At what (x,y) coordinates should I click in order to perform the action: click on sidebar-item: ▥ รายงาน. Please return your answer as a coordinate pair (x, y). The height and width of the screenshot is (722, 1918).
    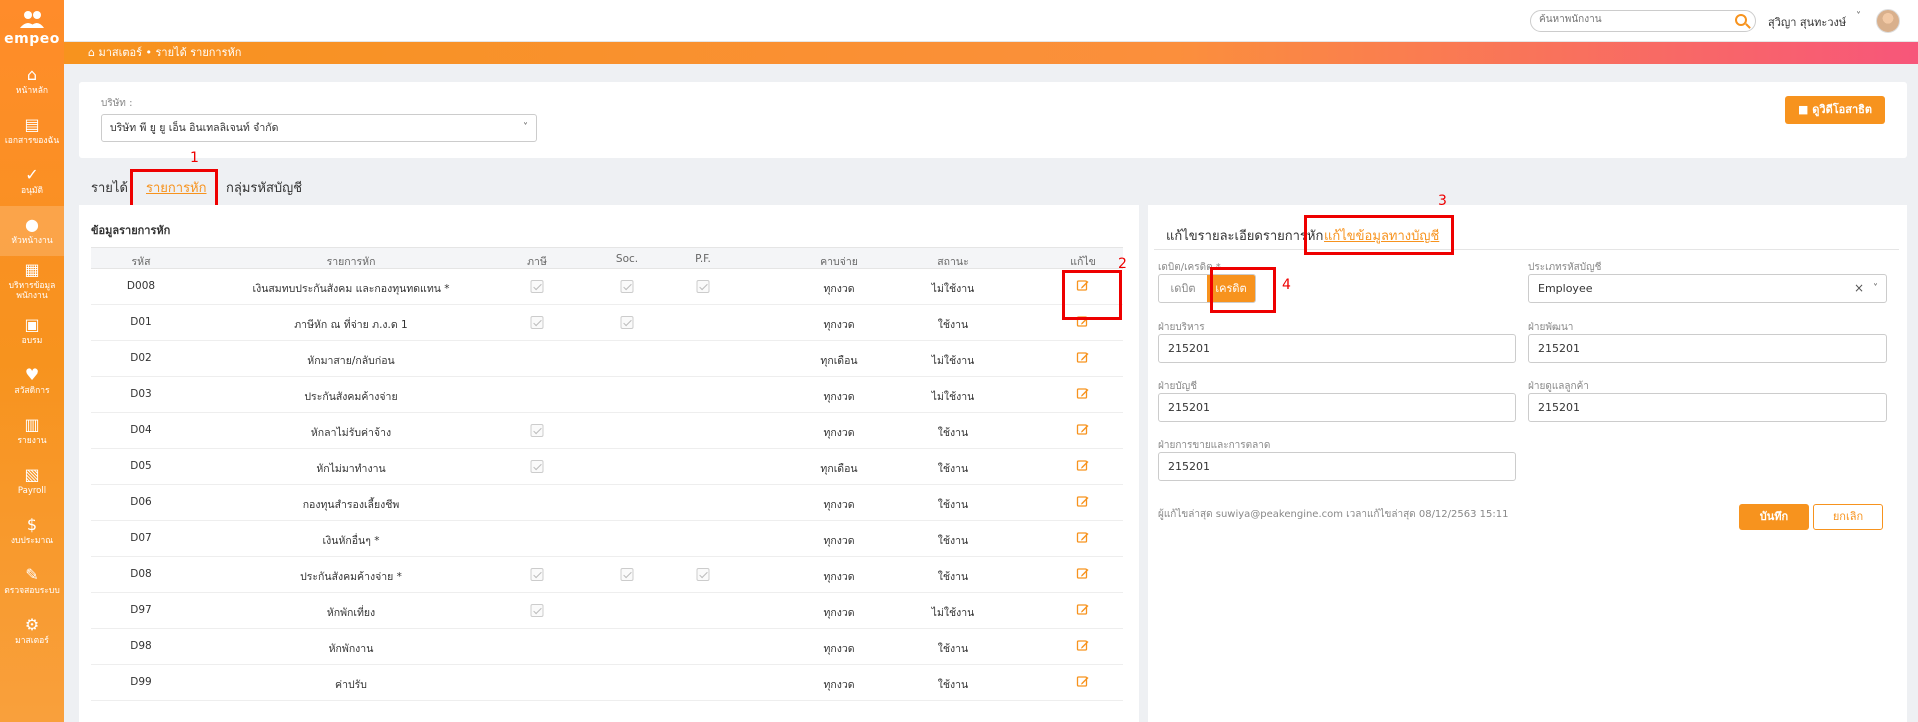
    Looking at the image, I should click on (32, 431).